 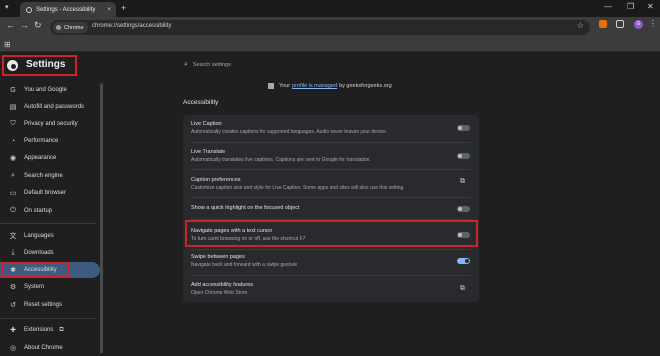 I want to click on sidebar-item-you-and-google: G You and Google, so click(x=50, y=90).